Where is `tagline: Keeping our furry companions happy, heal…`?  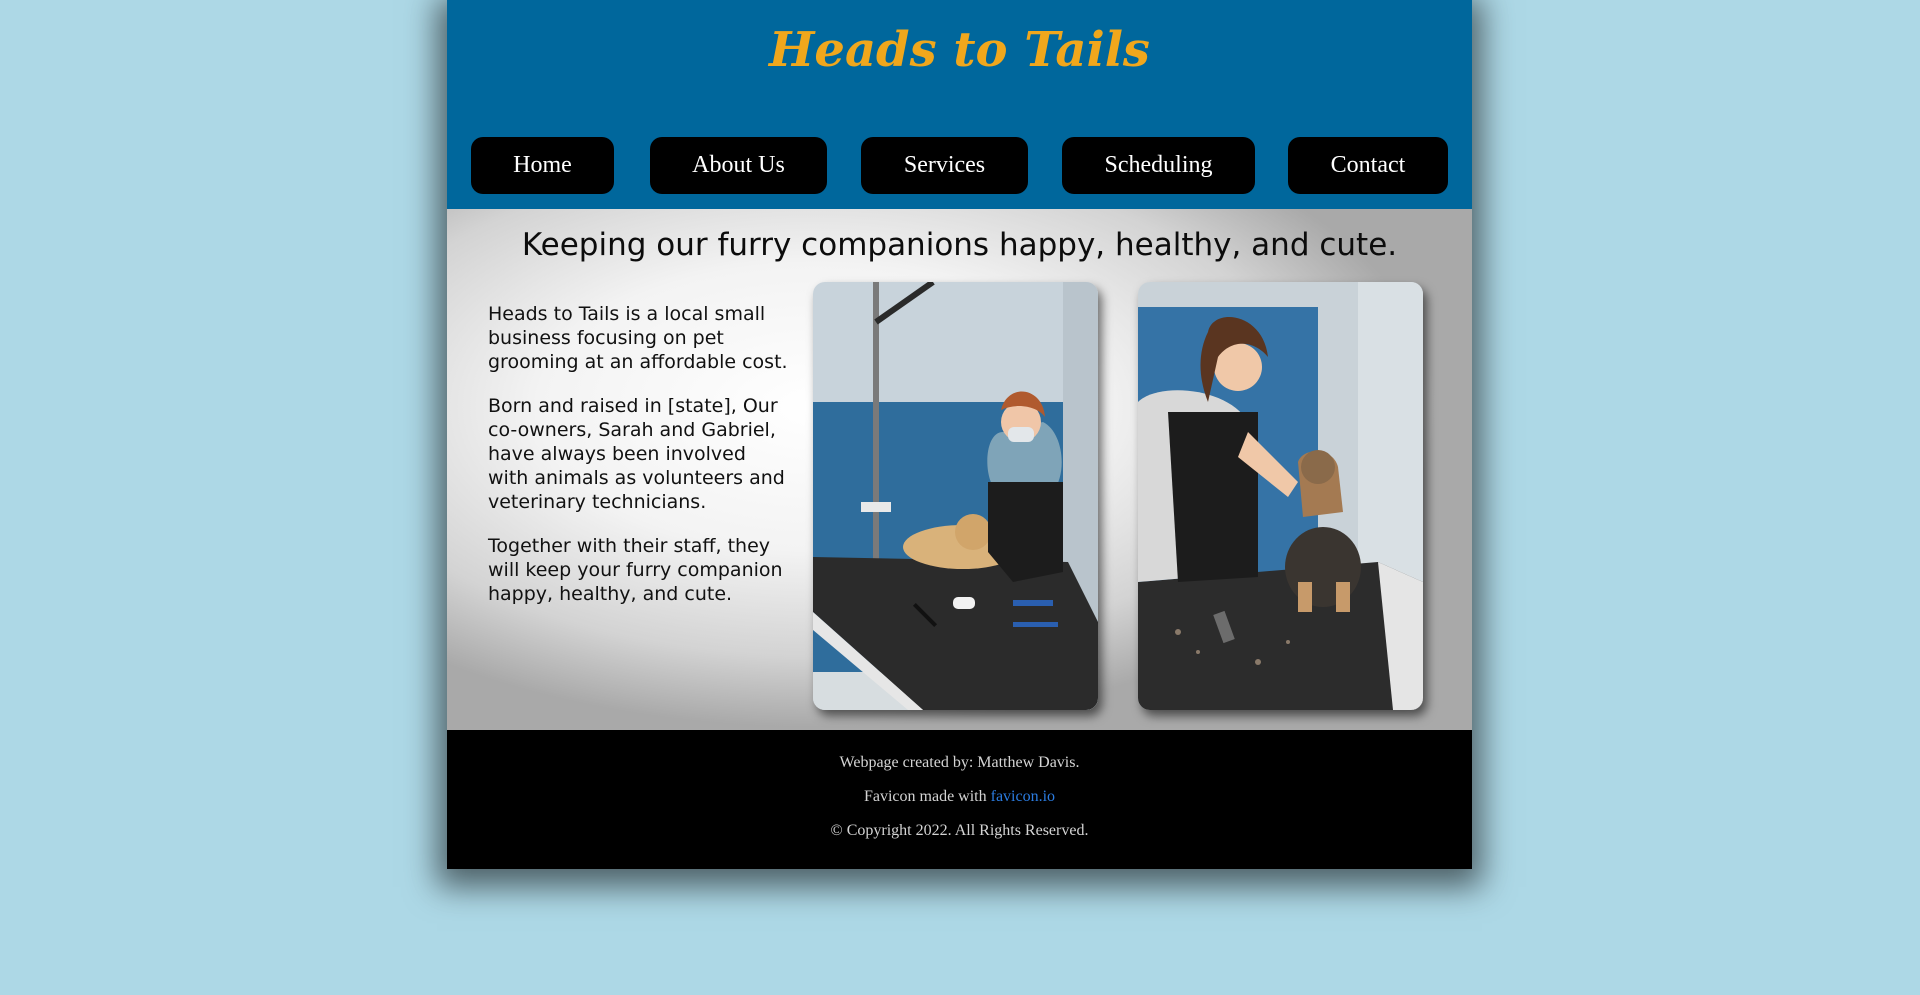
tagline: Keeping our furry companions happy, heal… is located at coordinates (959, 245).